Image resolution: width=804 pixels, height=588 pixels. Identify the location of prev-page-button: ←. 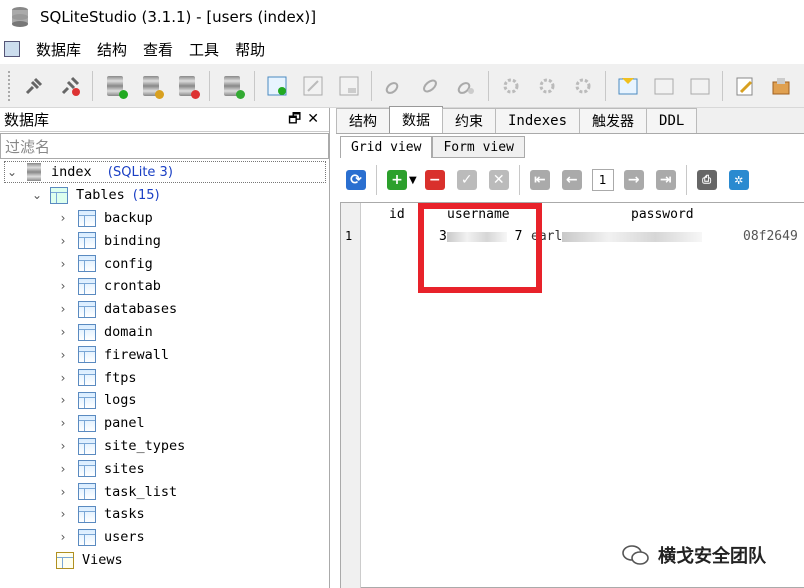
(571, 180).